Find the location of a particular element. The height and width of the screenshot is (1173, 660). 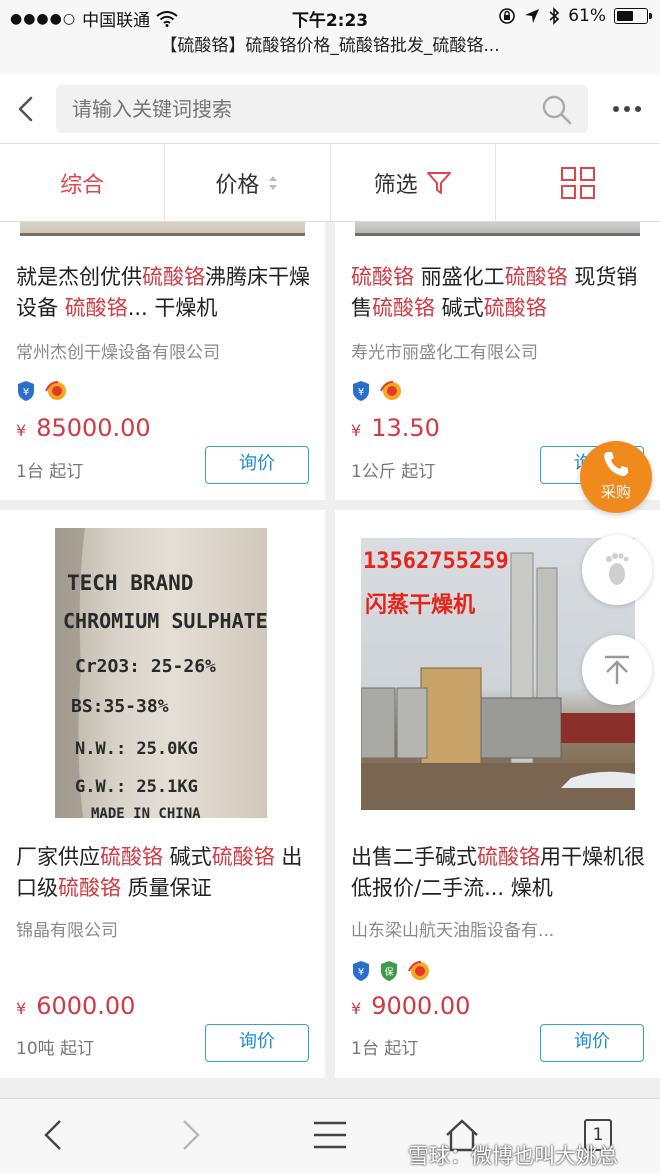

browsing-history-button is located at coordinates (617, 570).